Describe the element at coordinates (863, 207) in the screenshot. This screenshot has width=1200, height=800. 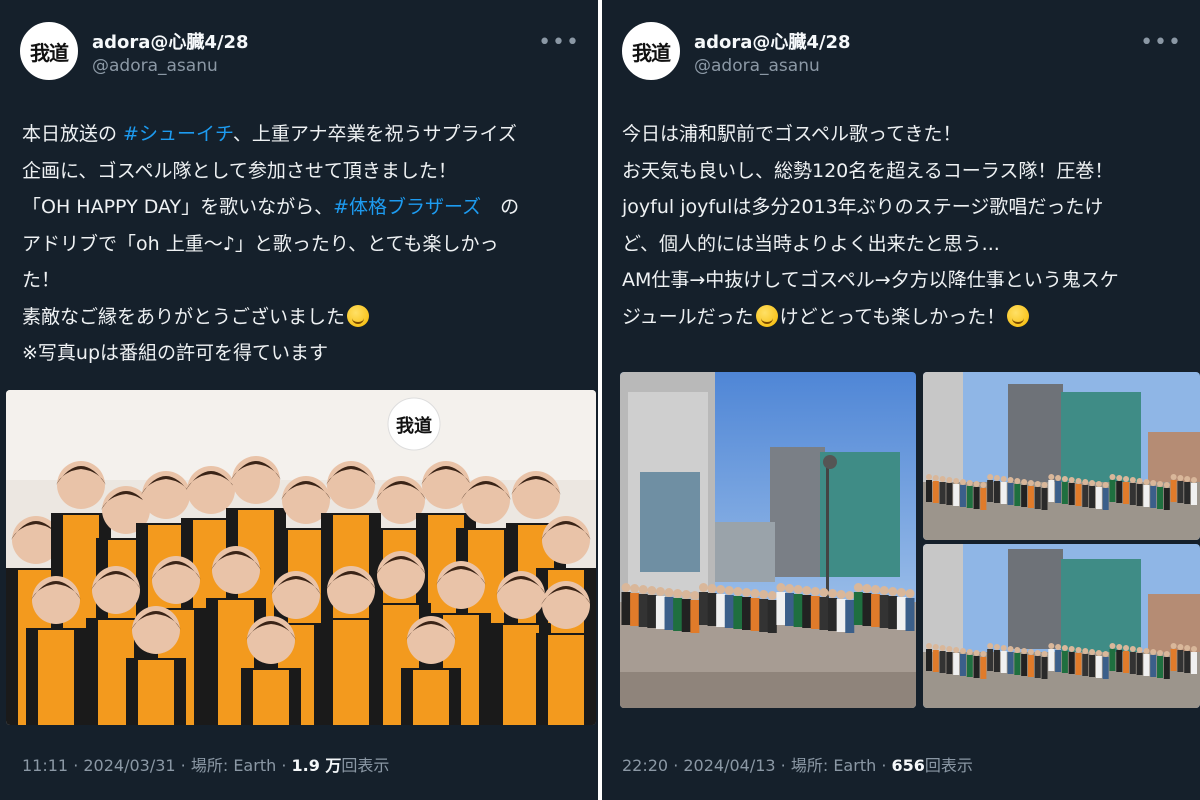
I see `tweet-text-segment: joyful joyfulは多分2013年ぶりのステージ歌唱だったけ` at that location.